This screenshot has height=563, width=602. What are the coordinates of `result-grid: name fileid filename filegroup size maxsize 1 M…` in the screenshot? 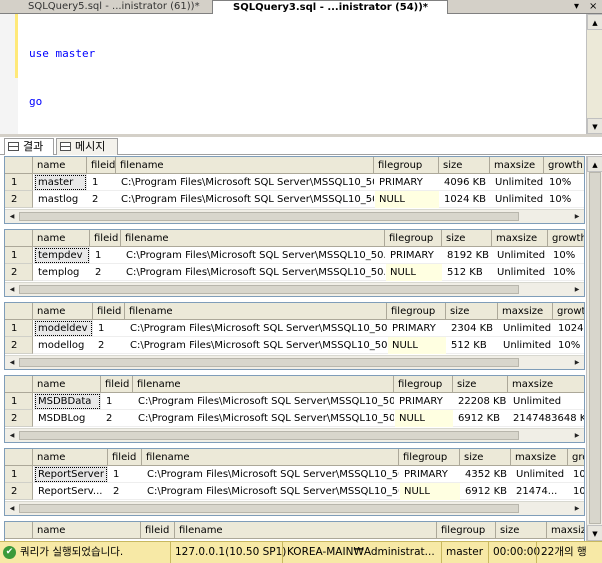 It's located at (294, 409).